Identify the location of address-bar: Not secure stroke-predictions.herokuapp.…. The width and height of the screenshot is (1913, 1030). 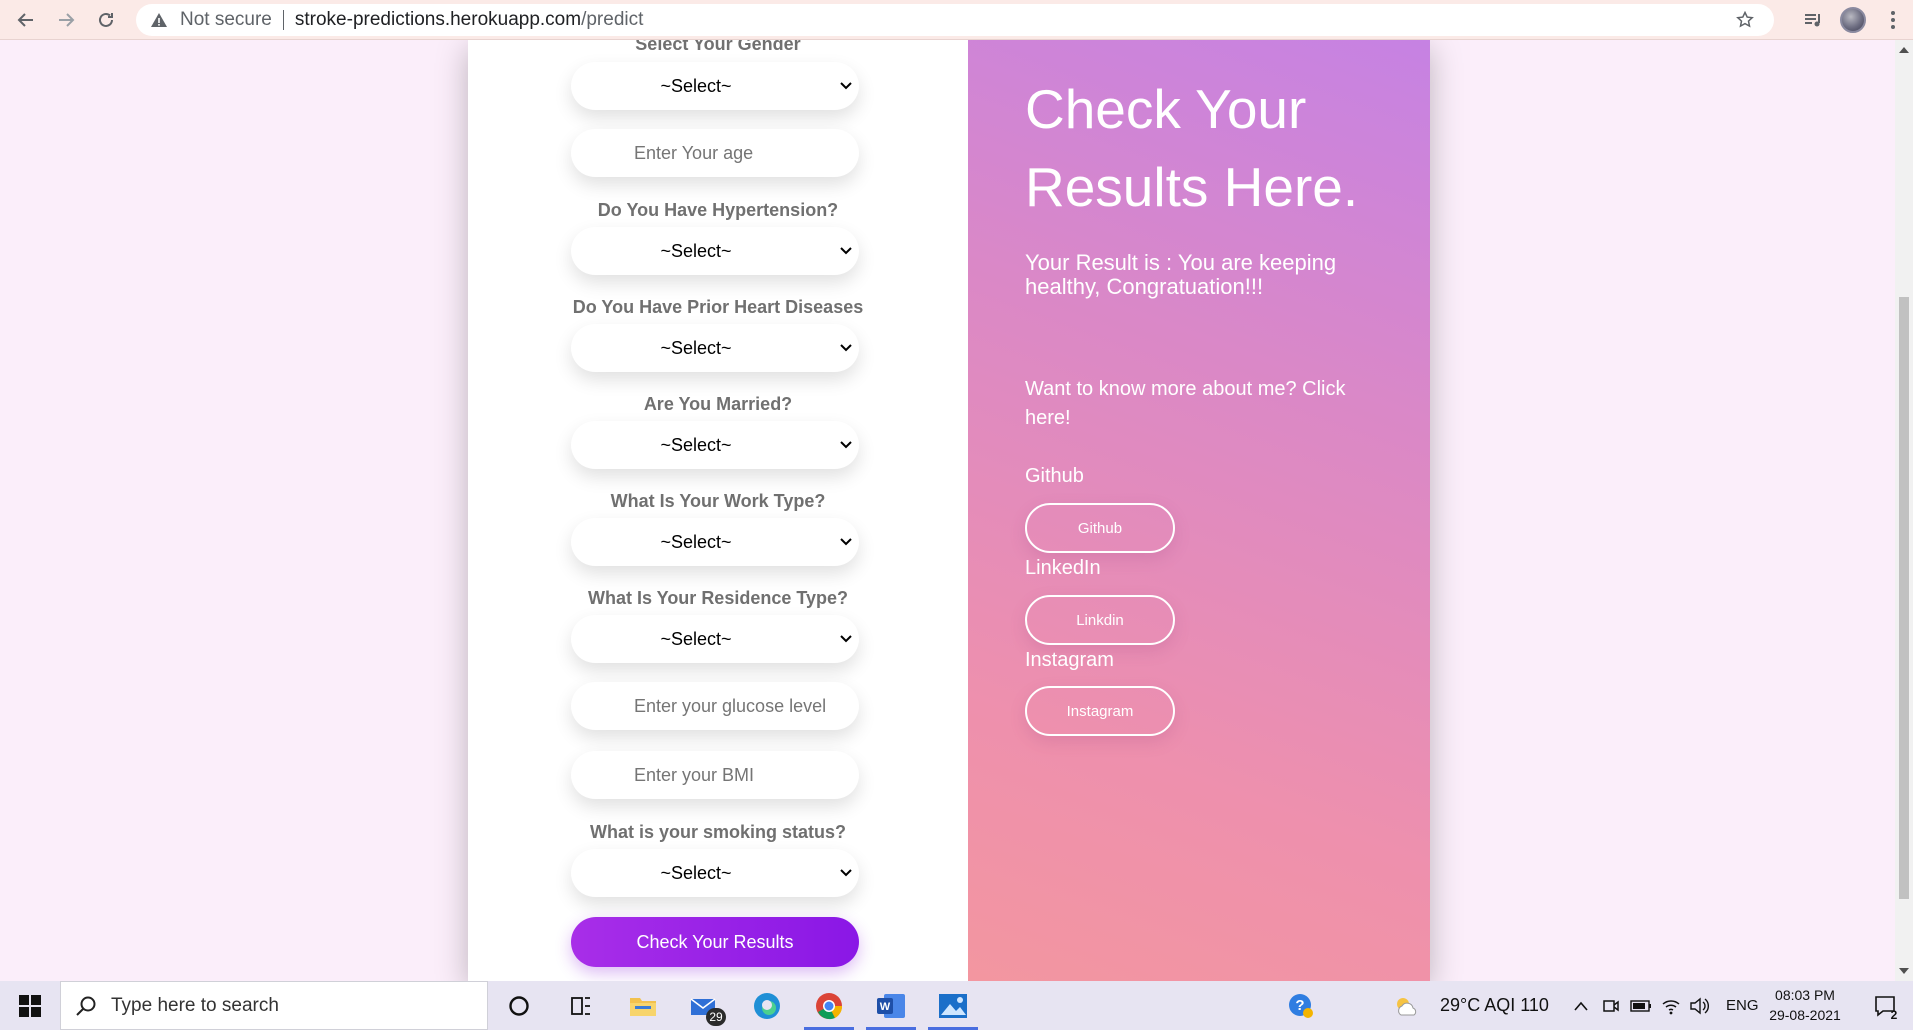
(955, 20).